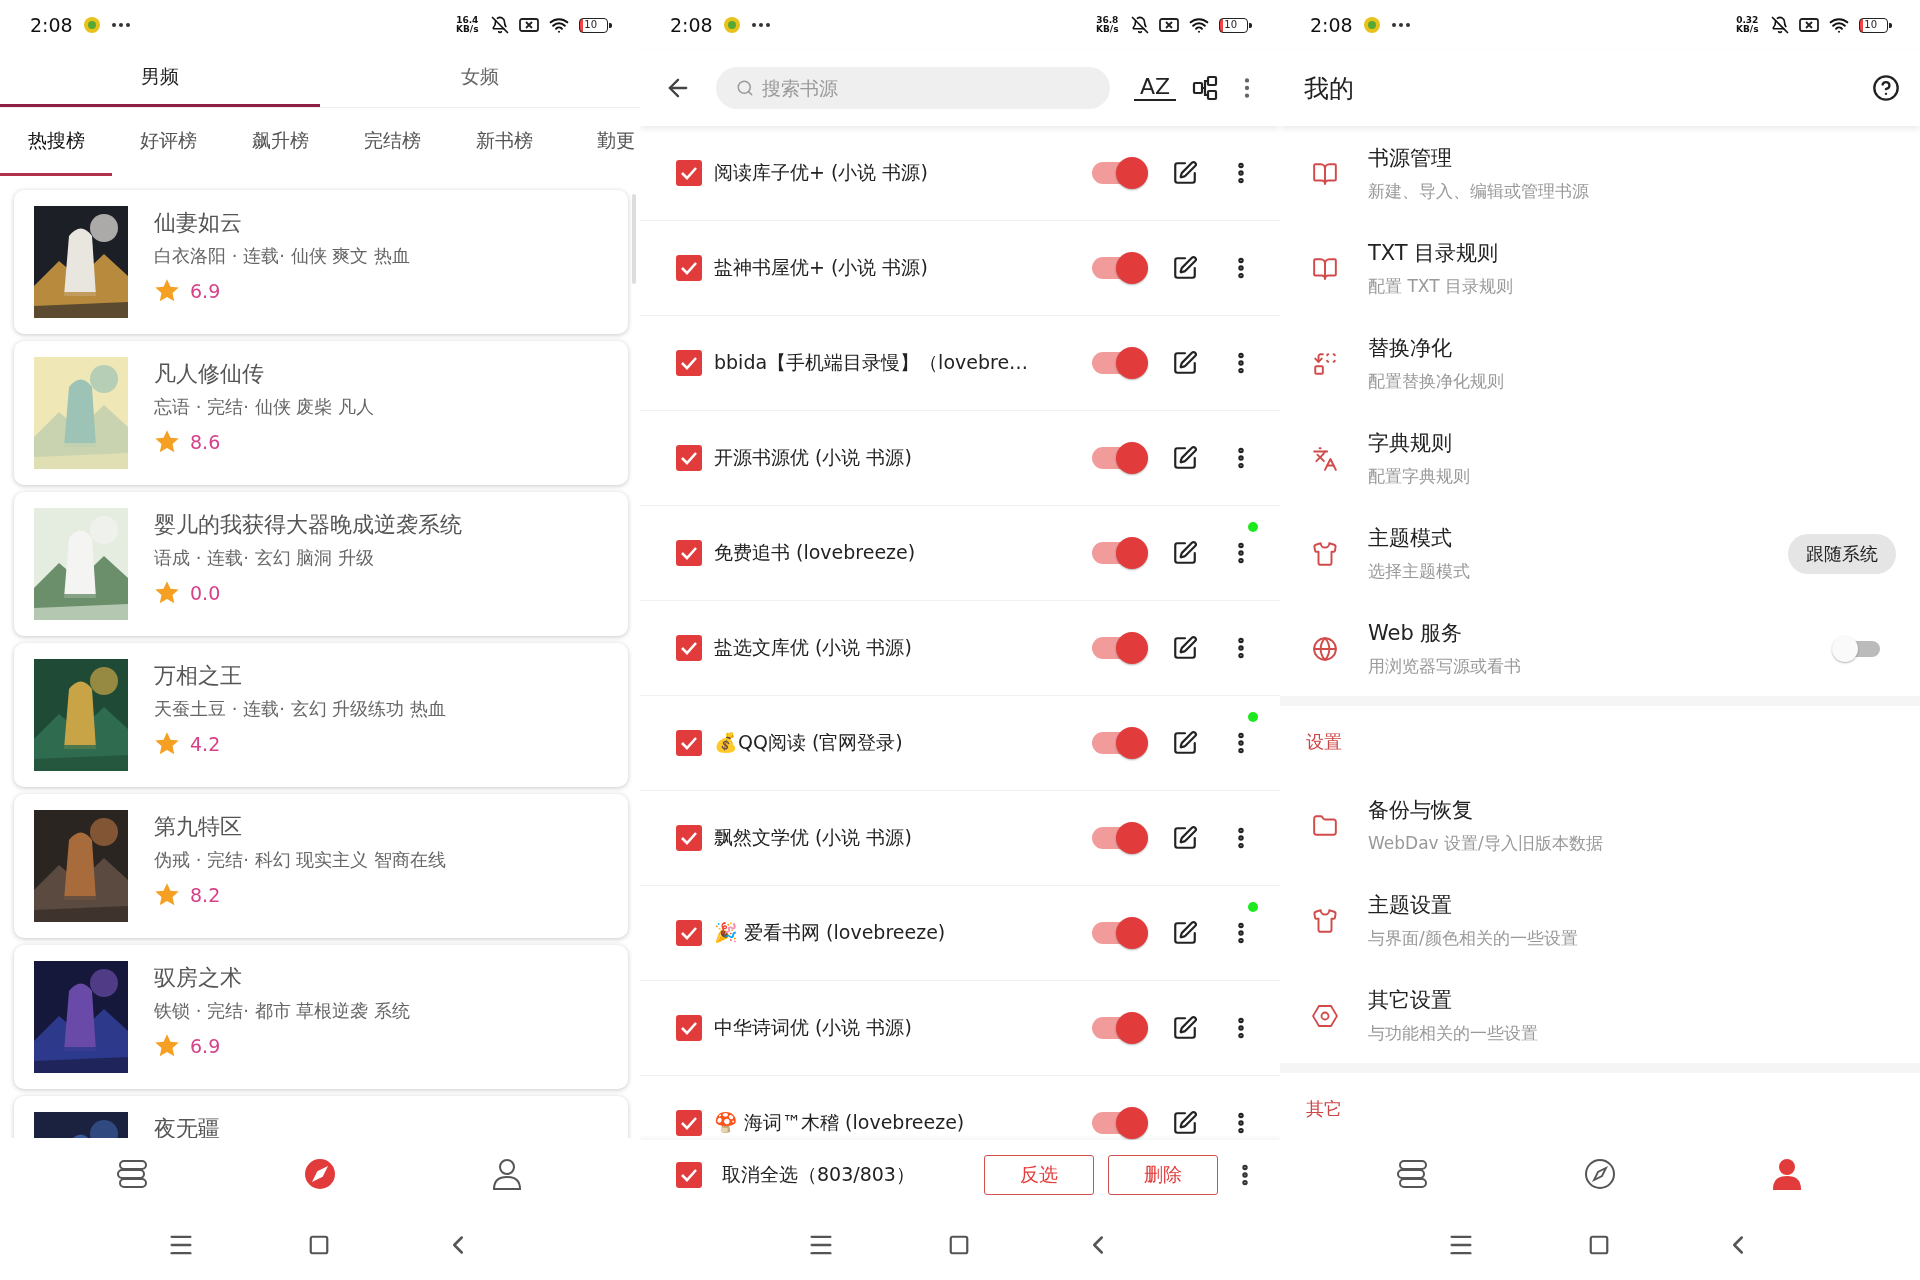 This screenshot has height=1280, width=1920. What do you see at coordinates (282, 256) in the screenshot?
I see `book-meta: 白衣洛阳 · 连载· 仙侠 爽文 热血` at bounding box center [282, 256].